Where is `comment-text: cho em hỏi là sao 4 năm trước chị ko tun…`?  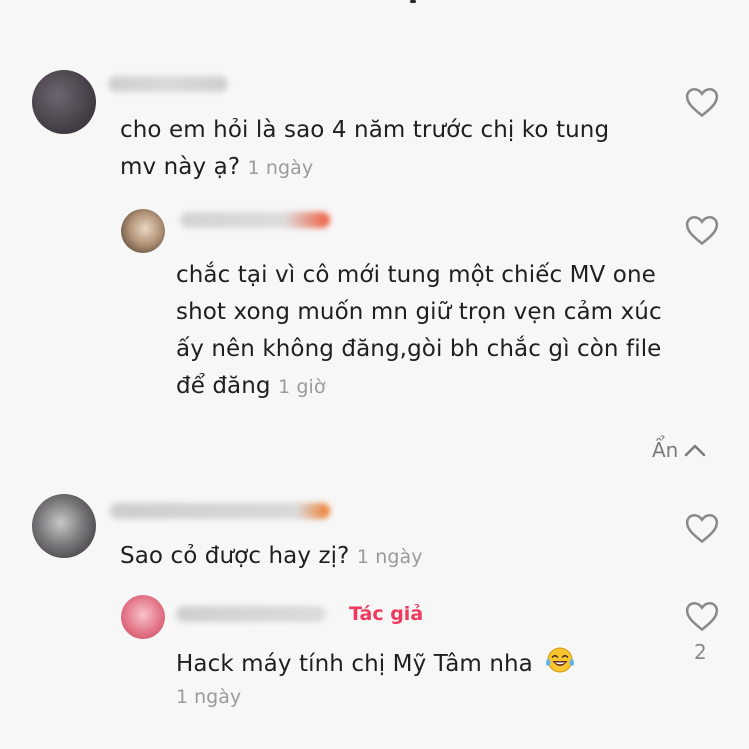 comment-text: cho em hỏi là sao 4 năm trước chị ko tun… is located at coordinates (365, 148).